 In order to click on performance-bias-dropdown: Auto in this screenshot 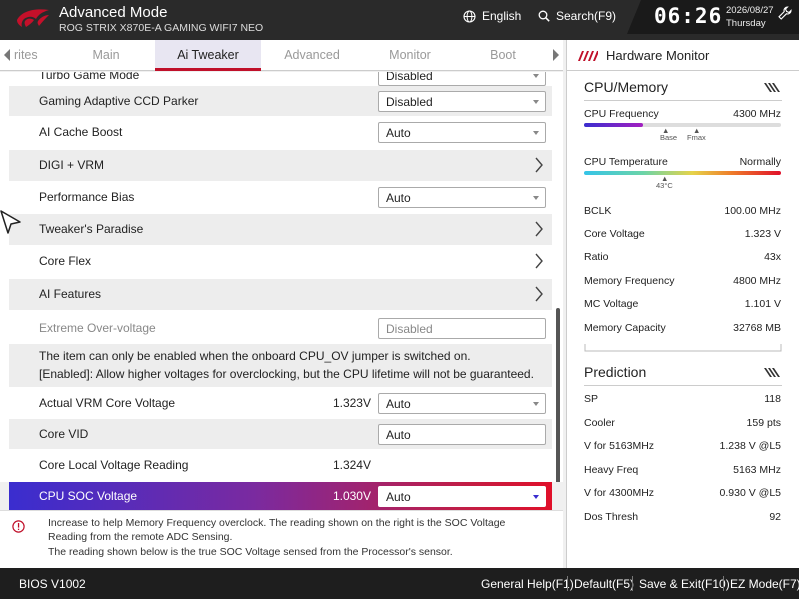, I will do `click(462, 197)`.